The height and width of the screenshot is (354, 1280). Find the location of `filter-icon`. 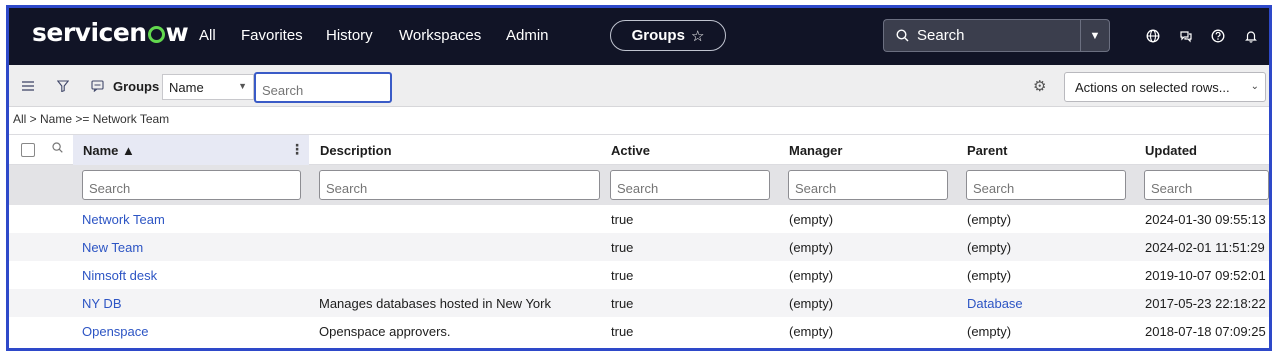

filter-icon is located at coordinates (63, 86).